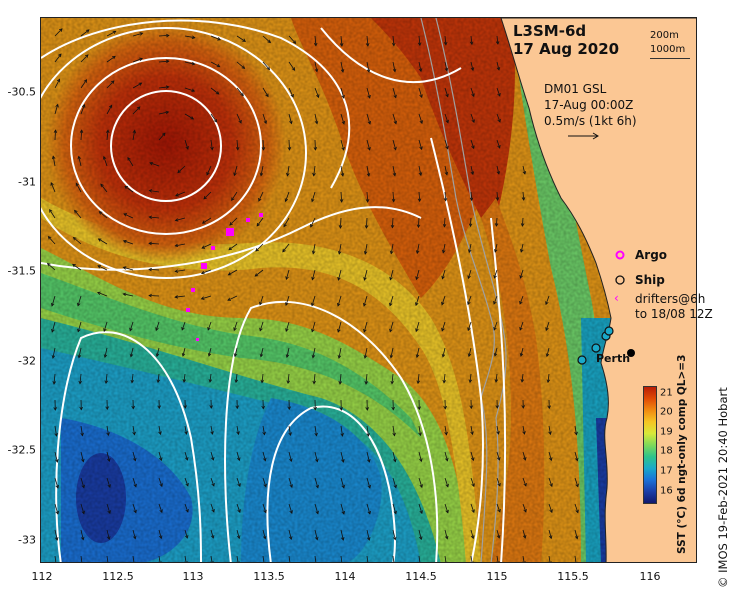 The height and width of the screenshot is (592, 740). What do you see at coordinates (666, 451) in the screenshot?
I see `colorbar-tick-18: 18` at bounding box center [666, 451].